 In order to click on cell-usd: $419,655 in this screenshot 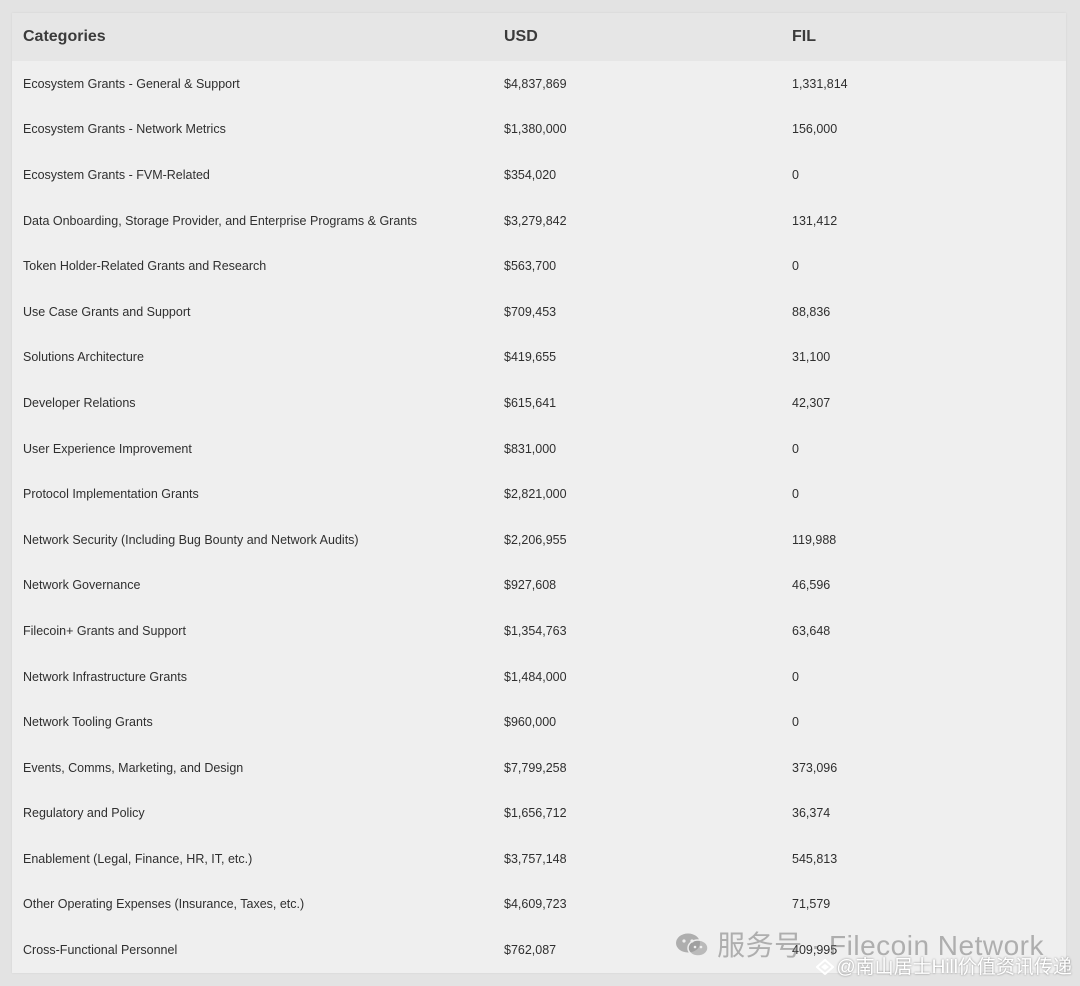, I will do `click(530, 357)`.